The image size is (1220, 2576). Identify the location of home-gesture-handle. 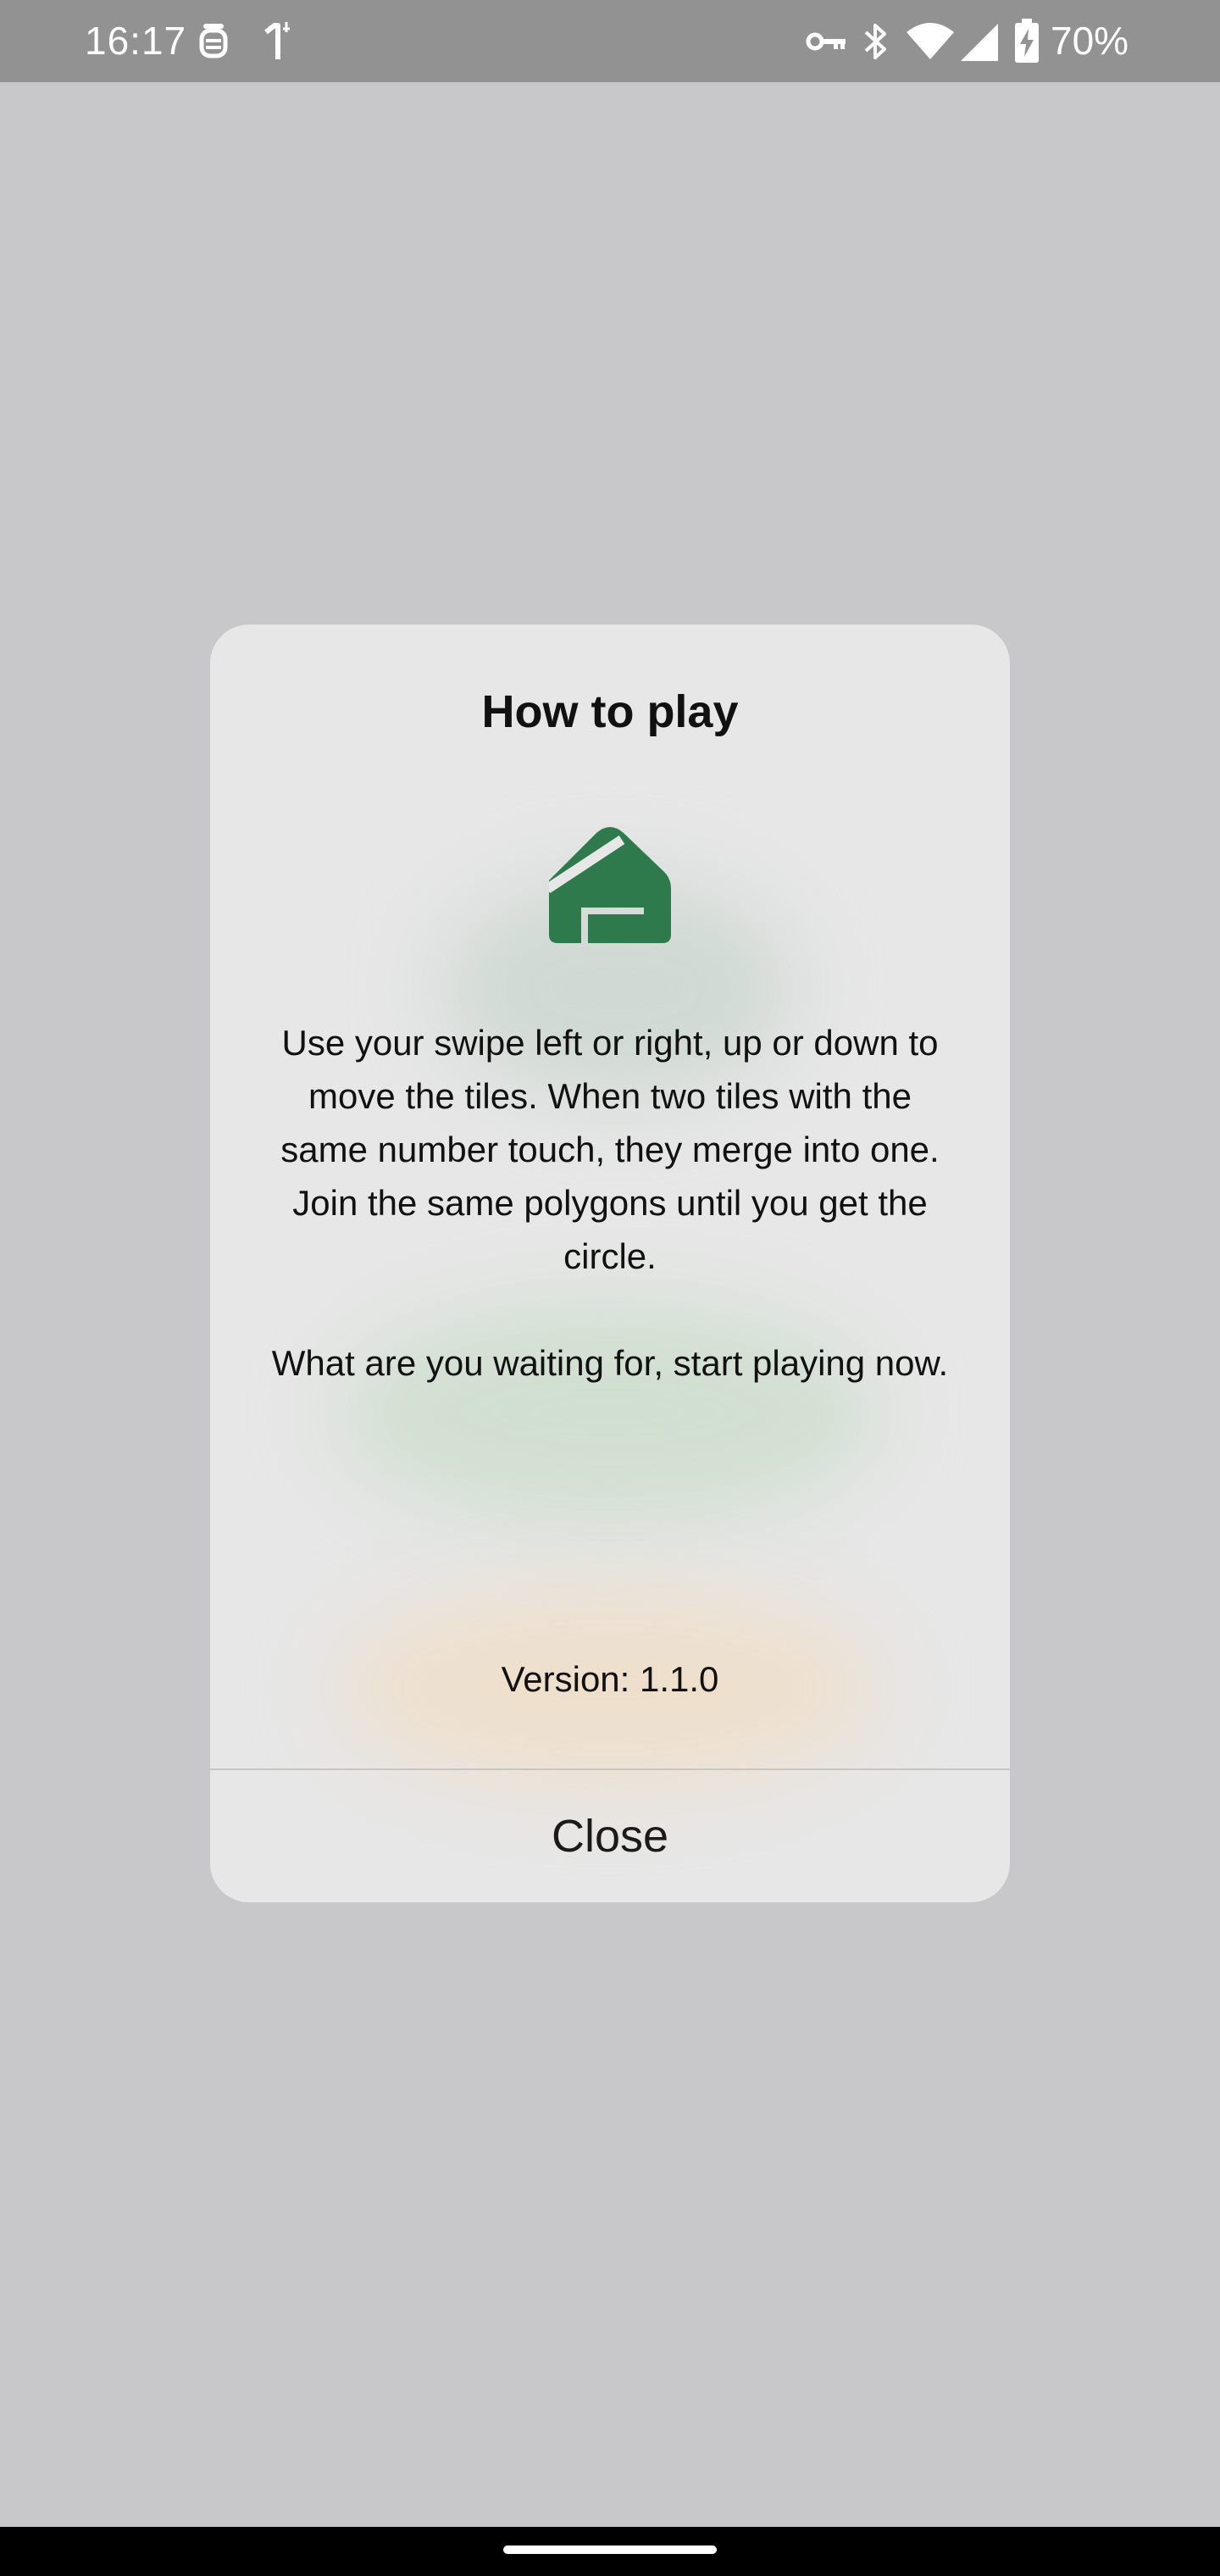
(610, 2549).